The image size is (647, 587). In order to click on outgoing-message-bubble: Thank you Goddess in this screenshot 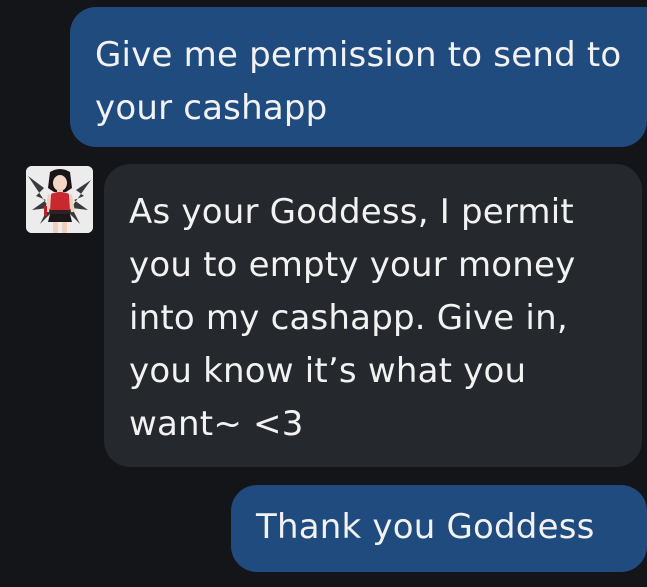, I will do `click(439, 528)`.